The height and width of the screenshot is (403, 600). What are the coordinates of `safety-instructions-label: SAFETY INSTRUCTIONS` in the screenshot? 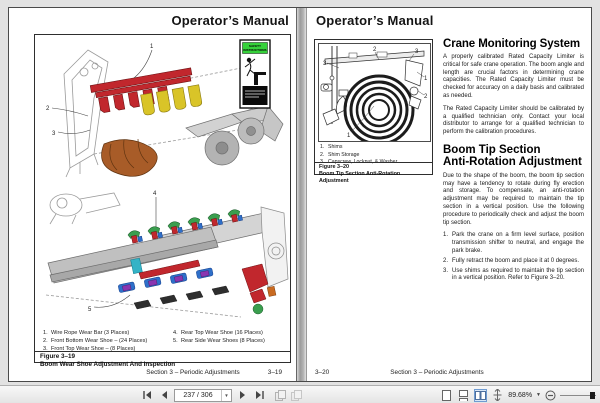 It's located at (255, 74).